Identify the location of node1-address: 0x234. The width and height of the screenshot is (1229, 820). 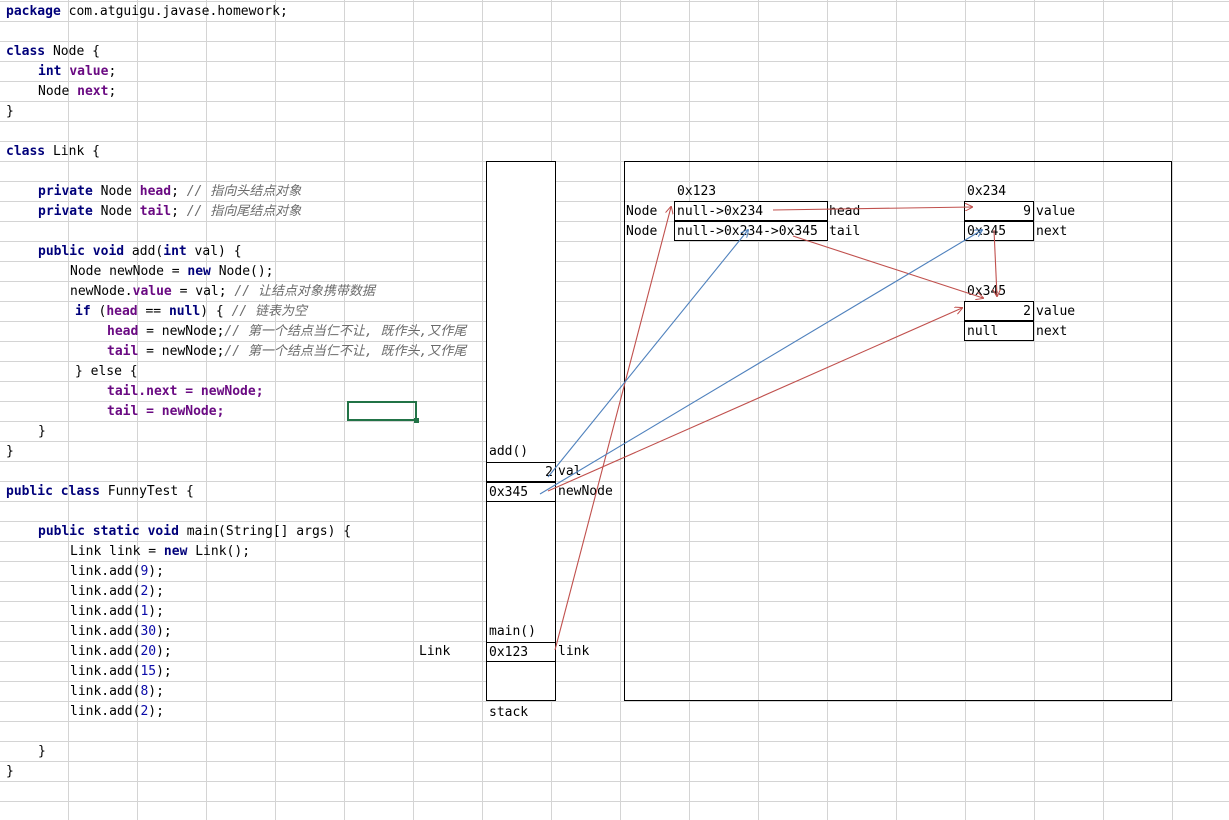
(987, 191).